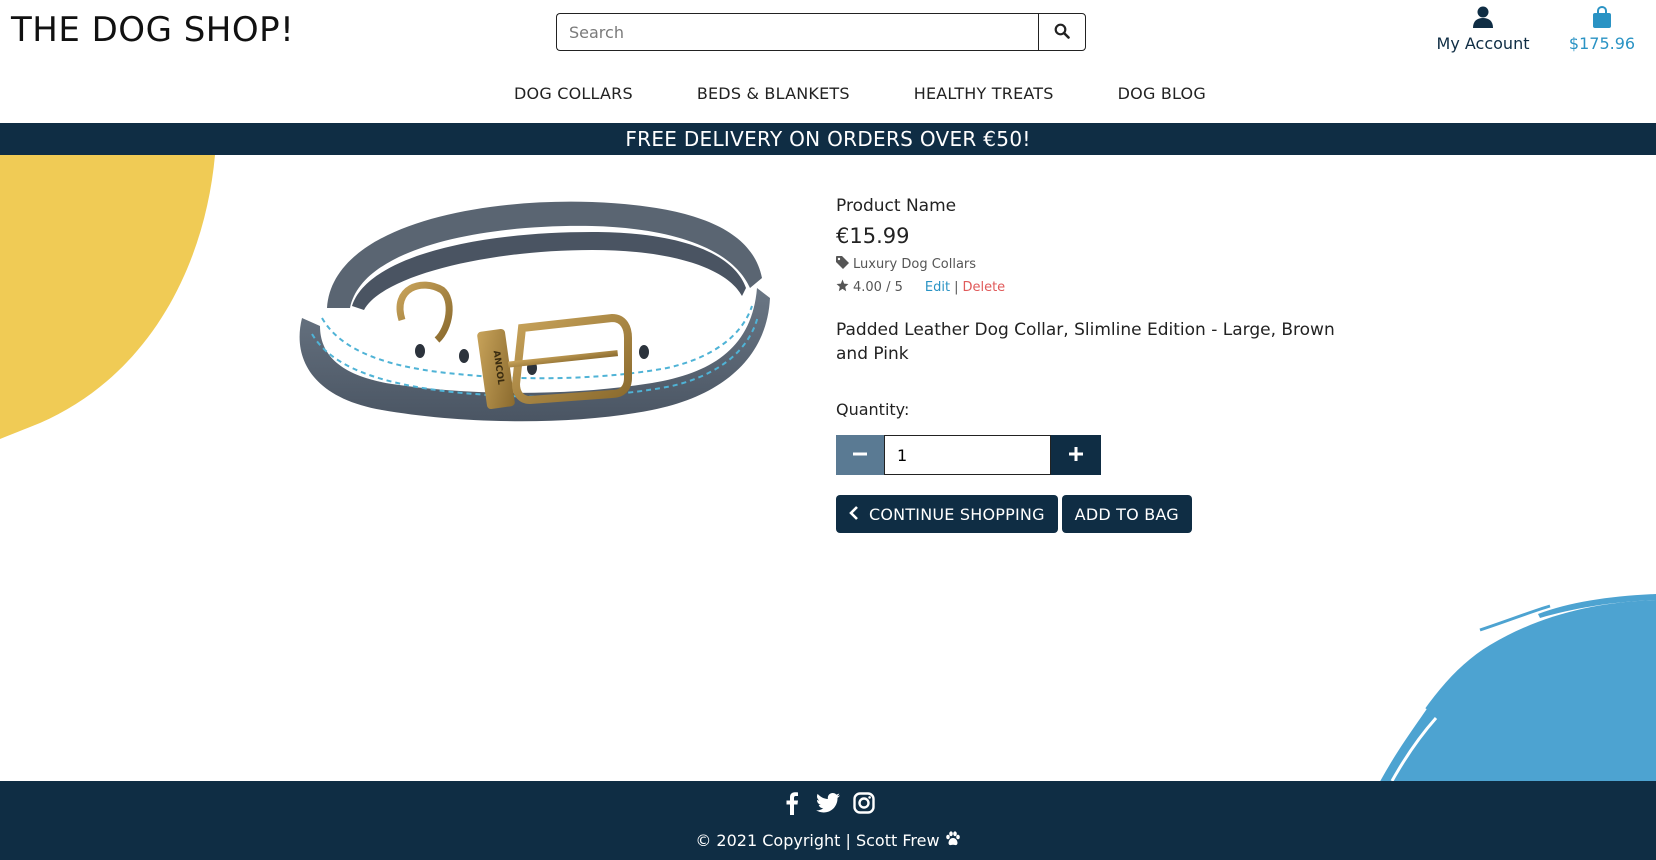 This screenshot has width=1656, height=860. Describe the element at coordinates (828, 139) in the screenshot. I see `delivery-banner: FREE DELIVERY ON ORDERS OVER €50!` at that location.